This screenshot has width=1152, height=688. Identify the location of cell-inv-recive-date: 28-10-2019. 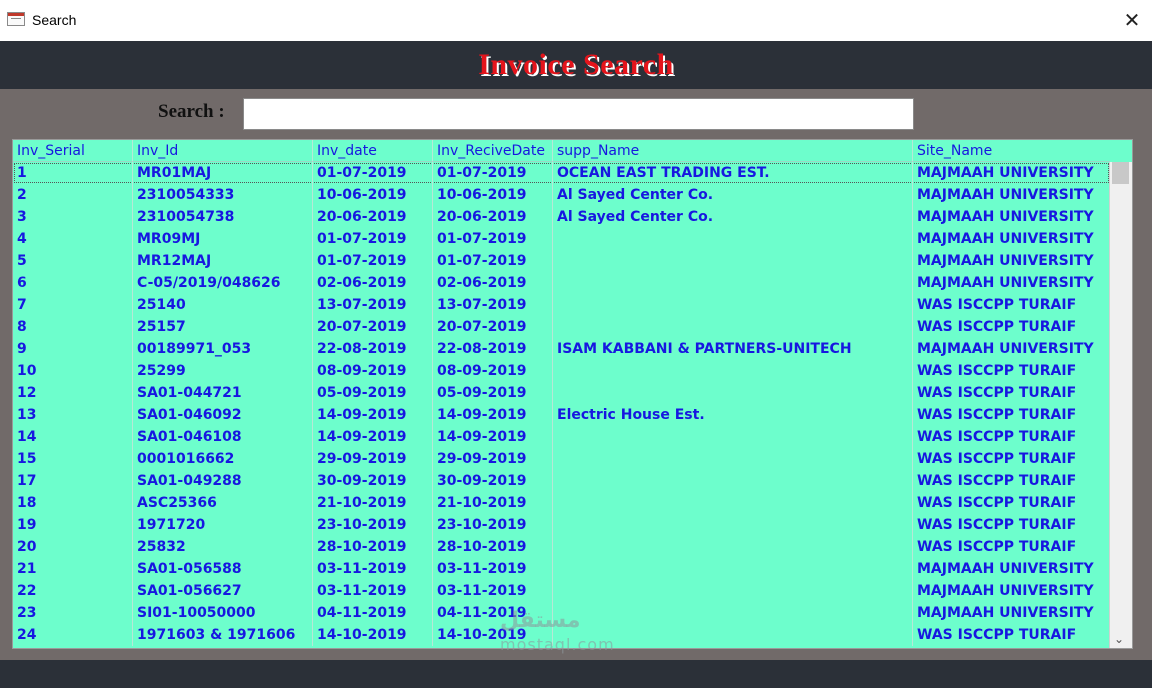
(493, 547).